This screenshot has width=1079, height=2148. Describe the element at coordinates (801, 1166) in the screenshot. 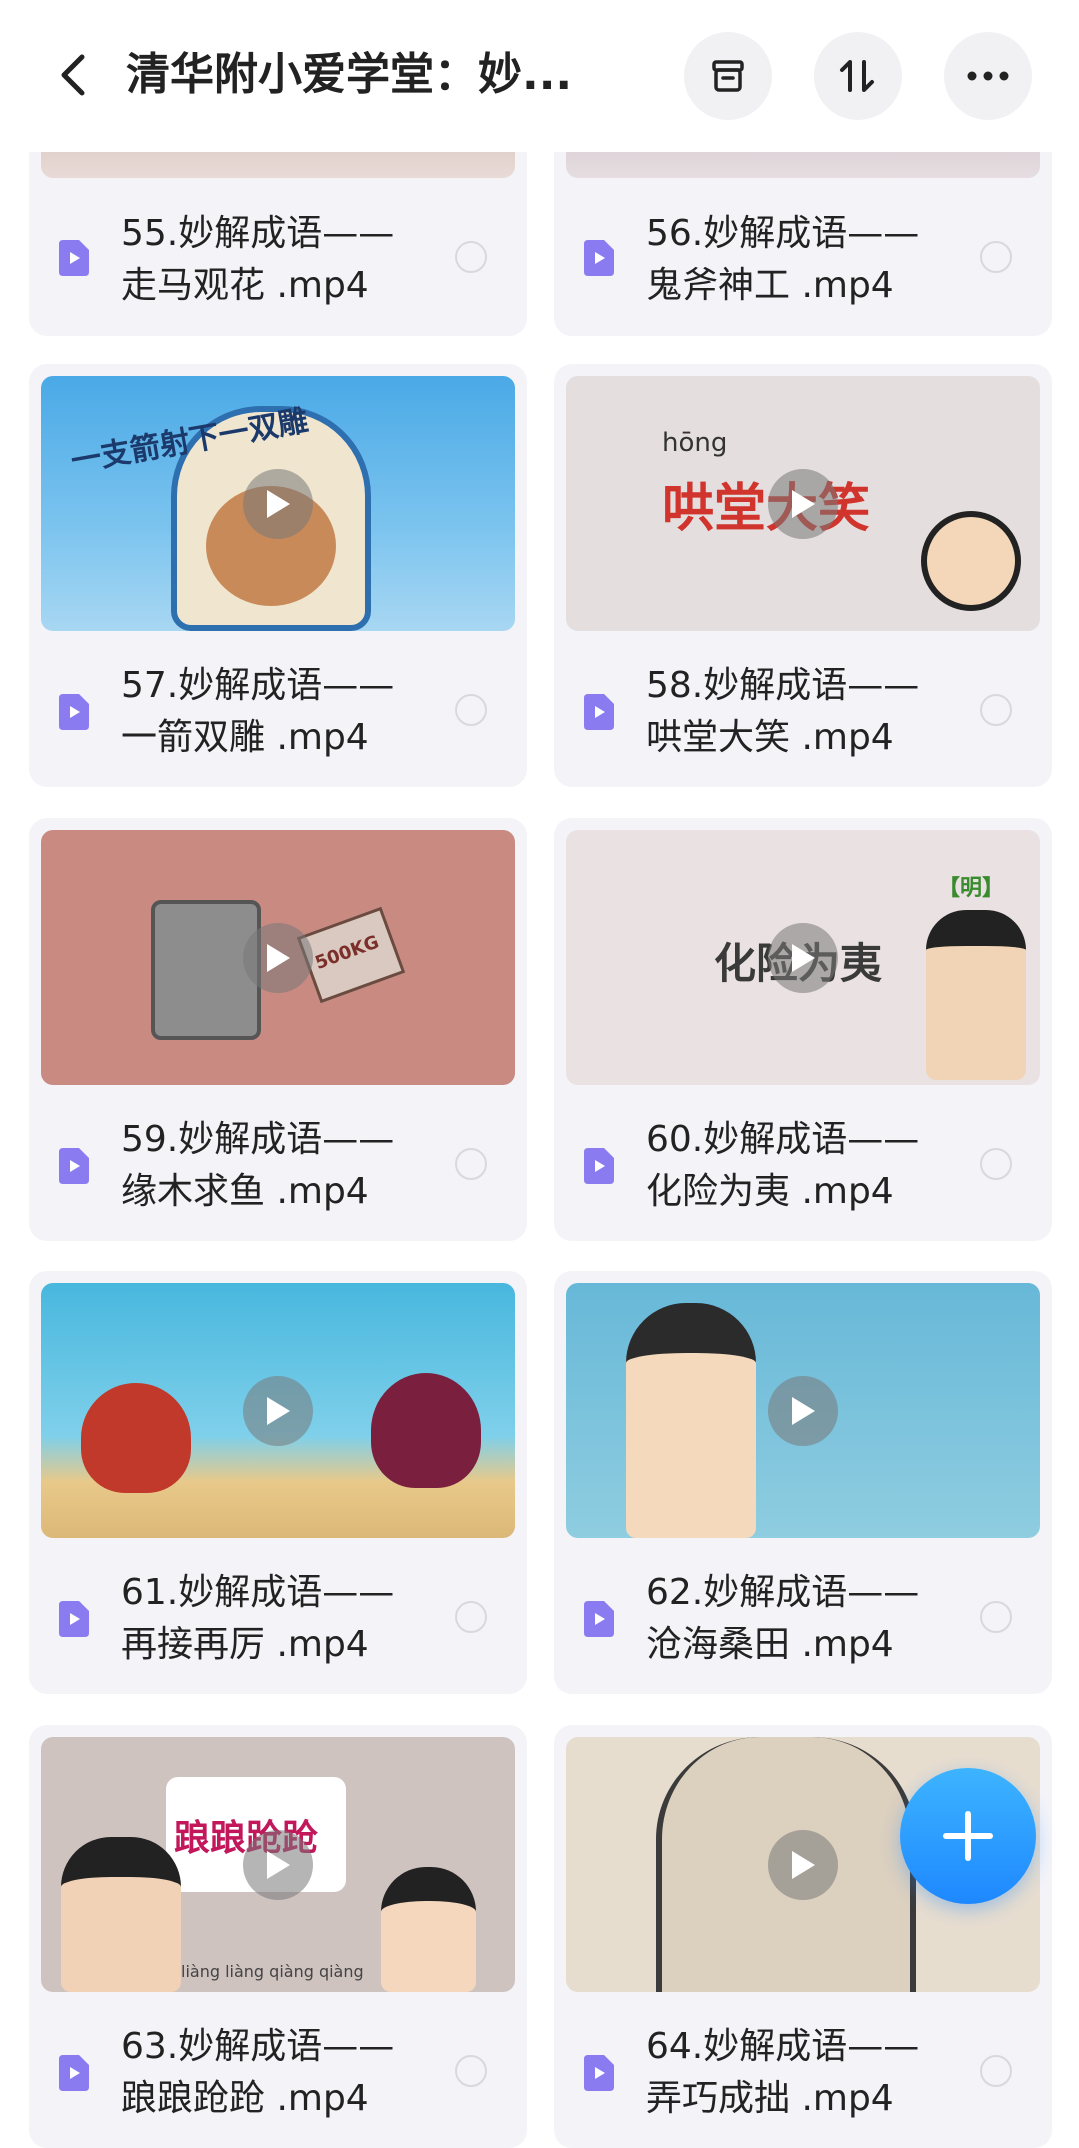

I see `file-name: 60.妙解成语—— 化险为夷 .mp4` at that location.